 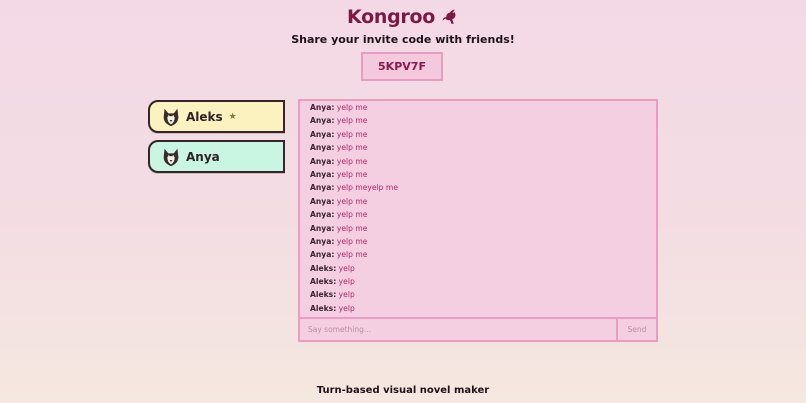 What do you see at coordinates (391, 17) in the screenshot?
I see `brand-name: Kongroo` at bounding box center [391, 17].